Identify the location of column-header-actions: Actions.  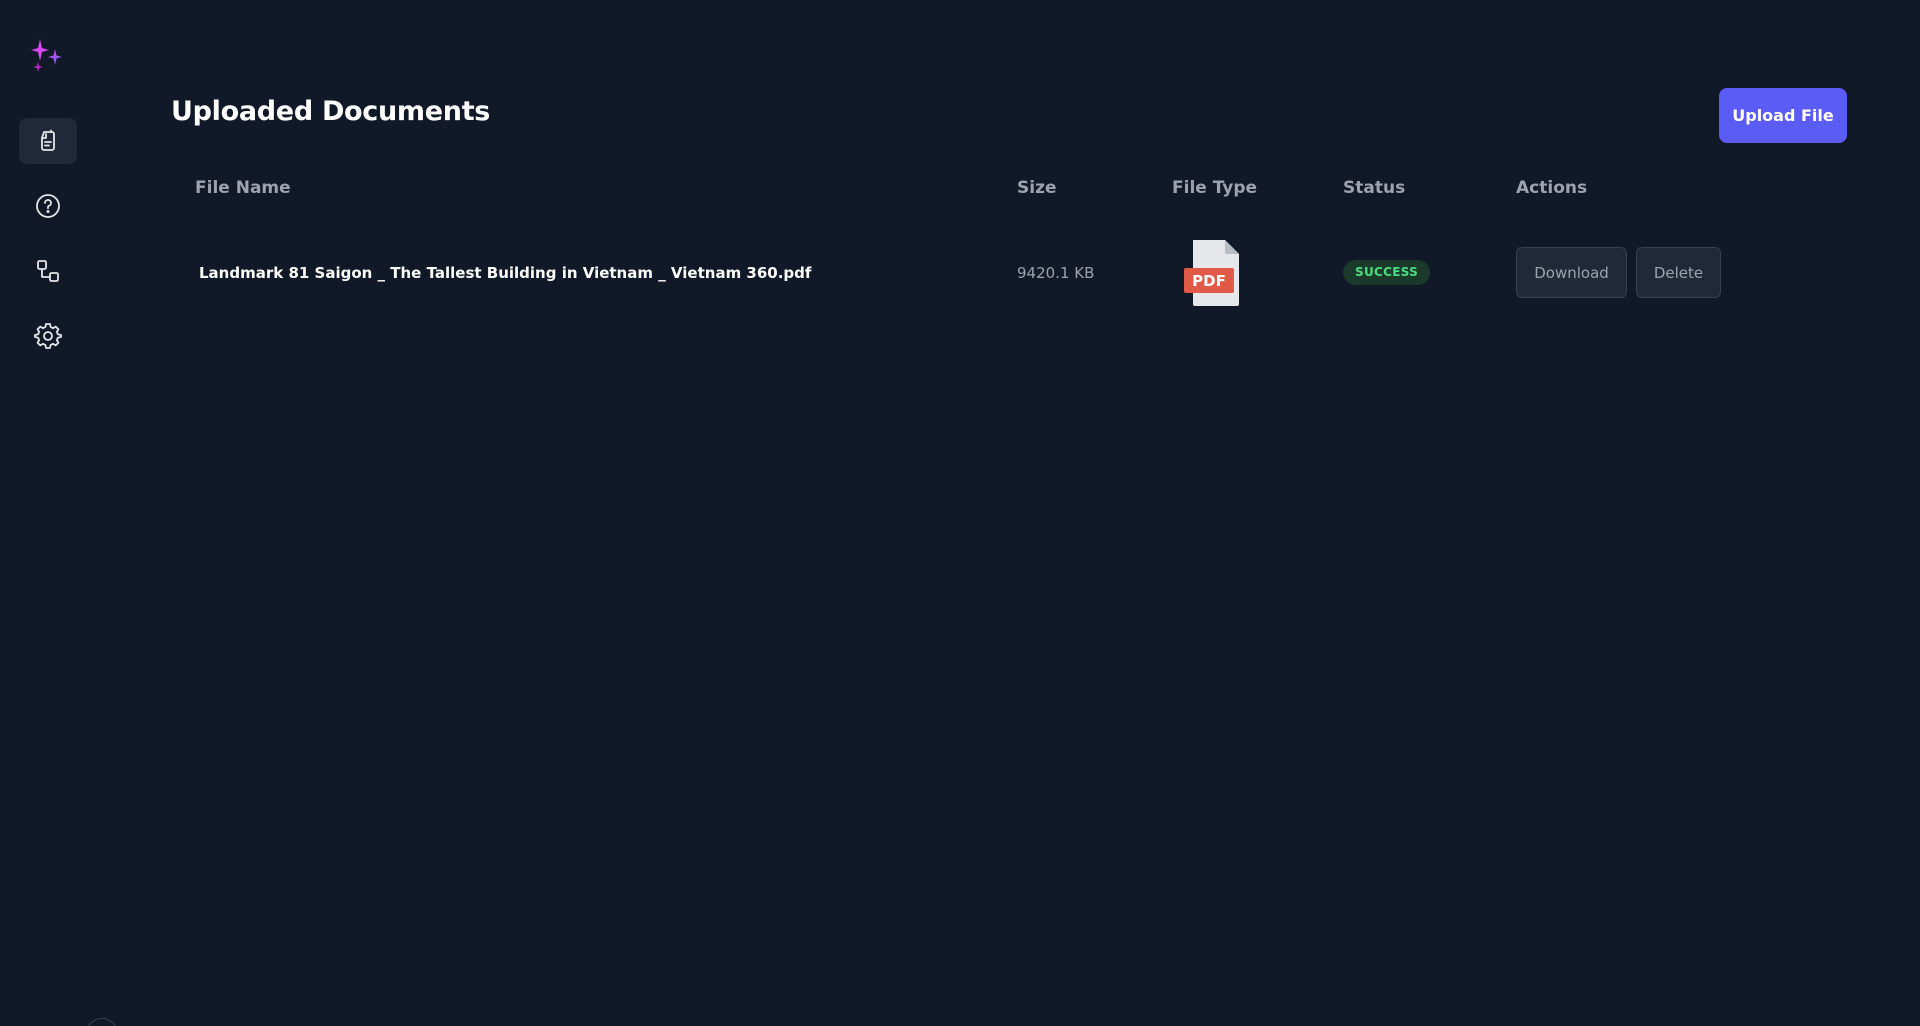
(1552, 188).